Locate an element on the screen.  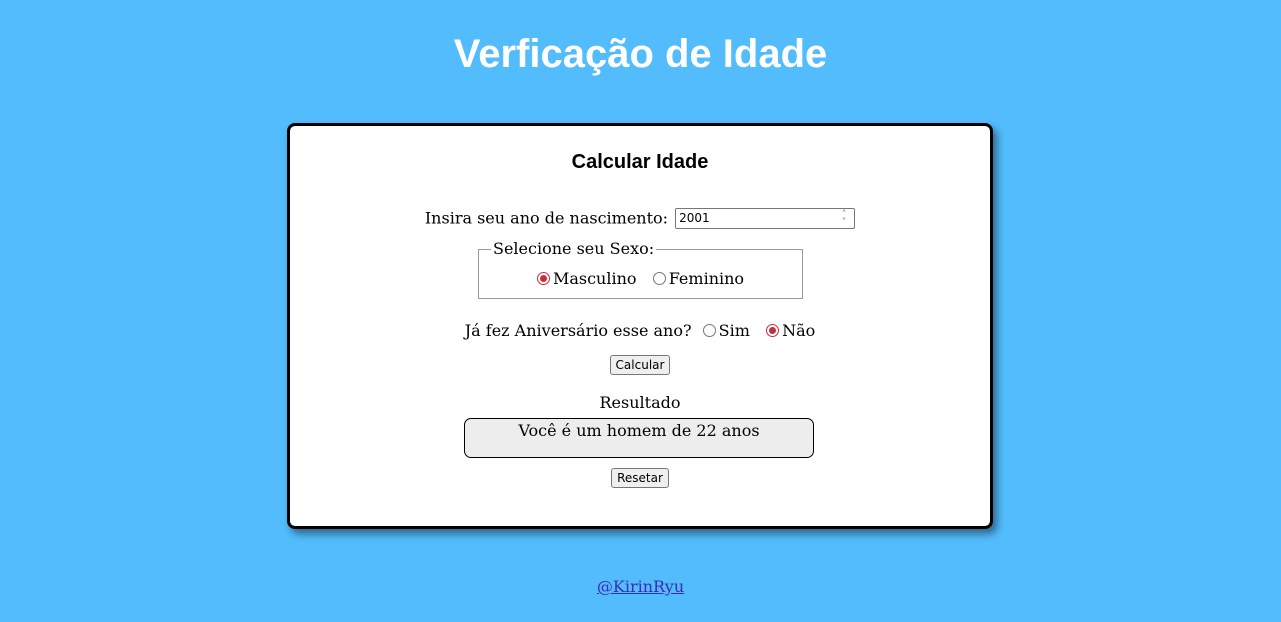
result-text: Você é um homem de 22 anos is located at coordinates (639, 430).